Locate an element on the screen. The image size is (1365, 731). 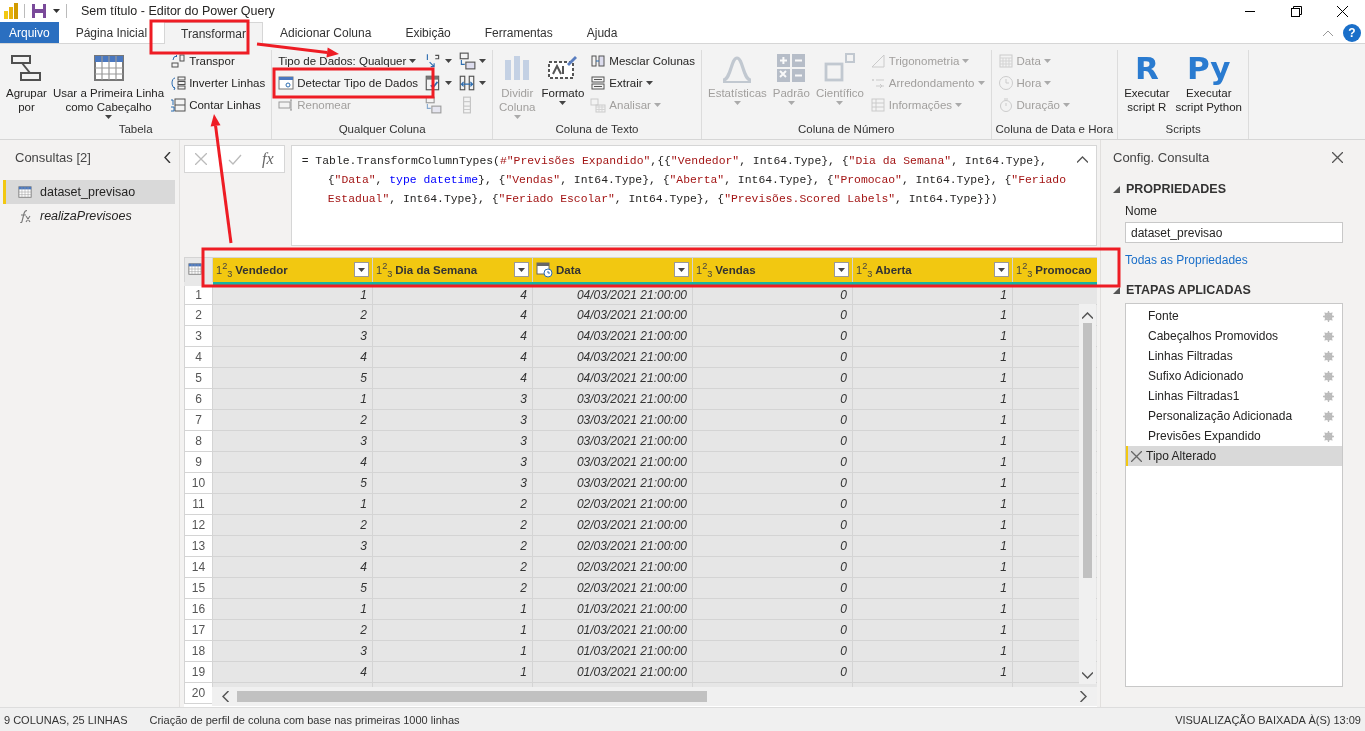
ribbon-tab: Transformar is located at coordinates (213, 33).